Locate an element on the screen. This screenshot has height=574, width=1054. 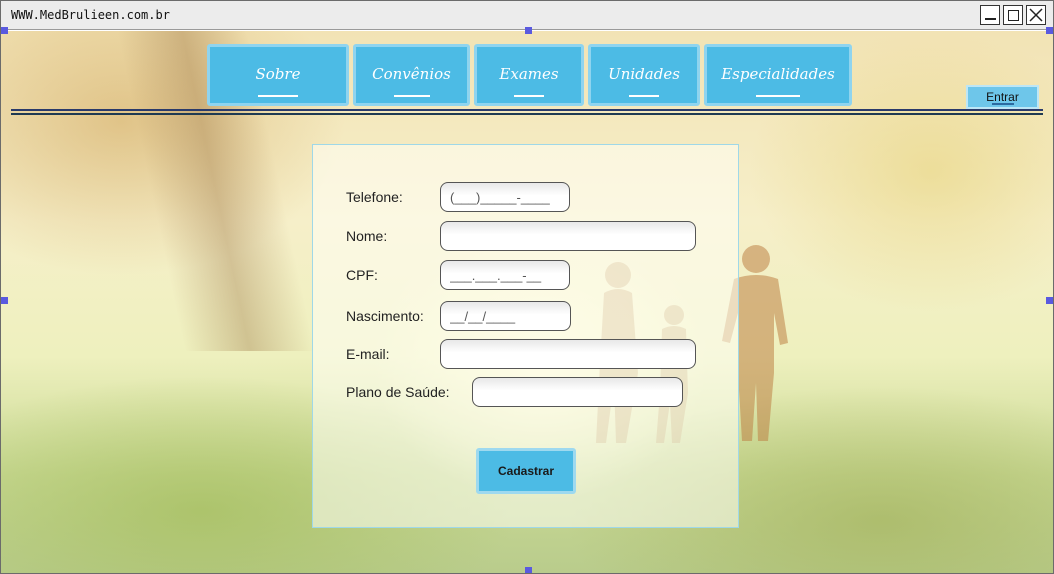
site-url: WWW.MedBrulieen.com.br is located at coordinates (90, 15).